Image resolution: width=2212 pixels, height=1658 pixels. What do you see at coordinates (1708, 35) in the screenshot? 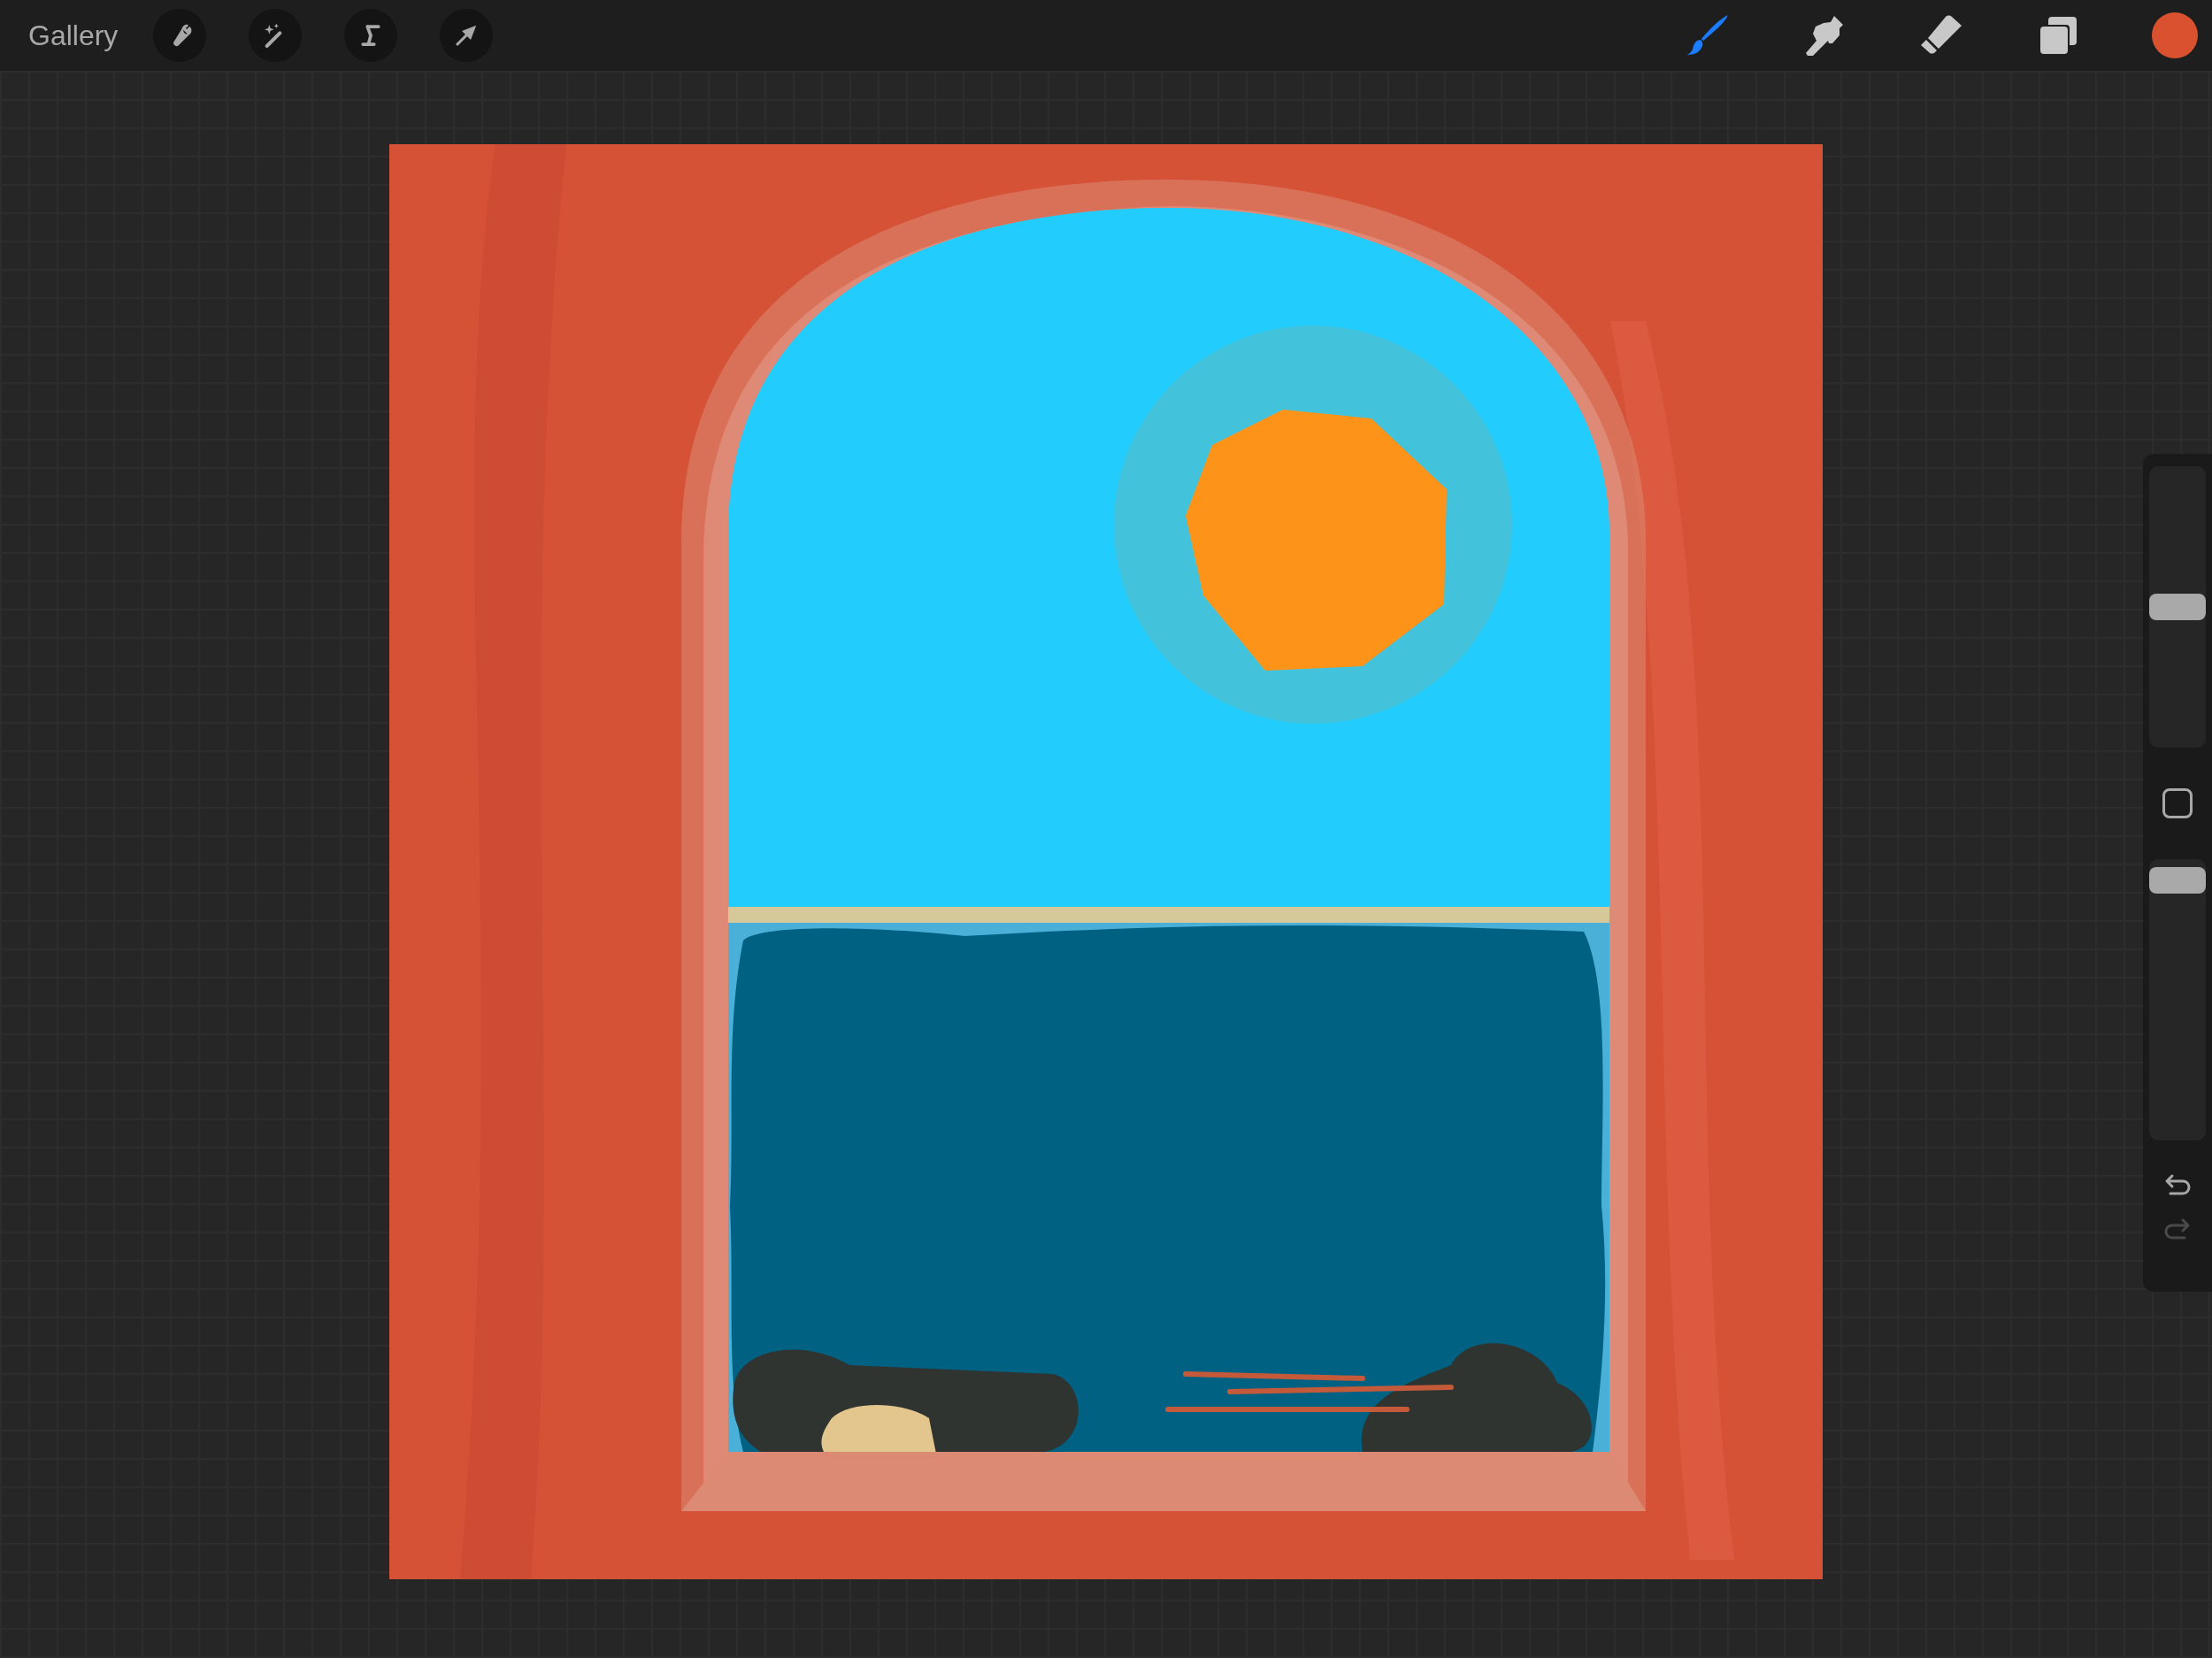
I see `brush-icon` at bounding box center [1708, 35].